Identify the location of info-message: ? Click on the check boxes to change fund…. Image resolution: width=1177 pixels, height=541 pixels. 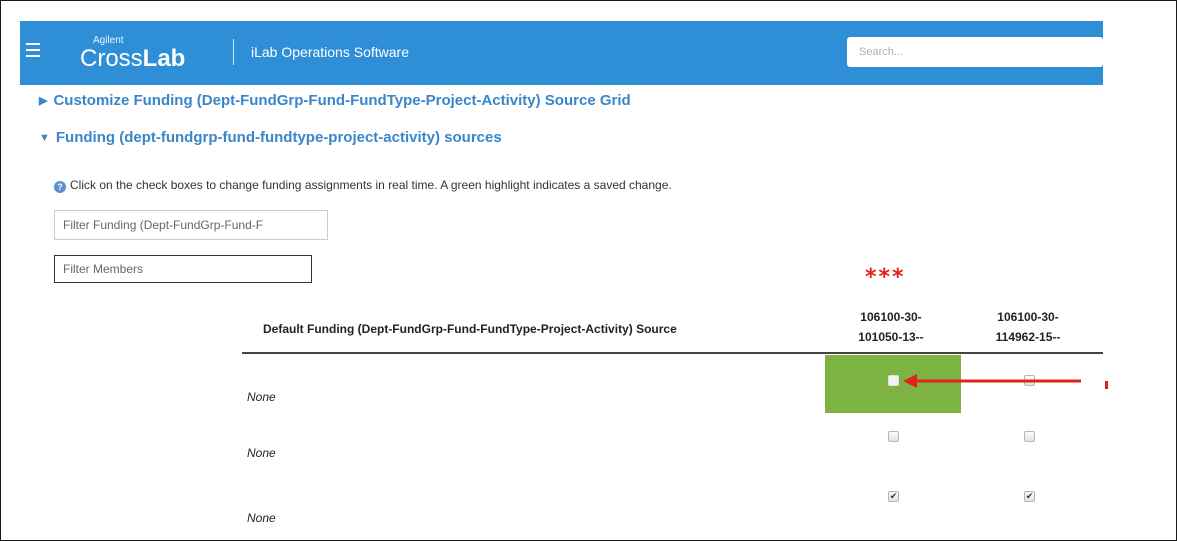
(363, 185).